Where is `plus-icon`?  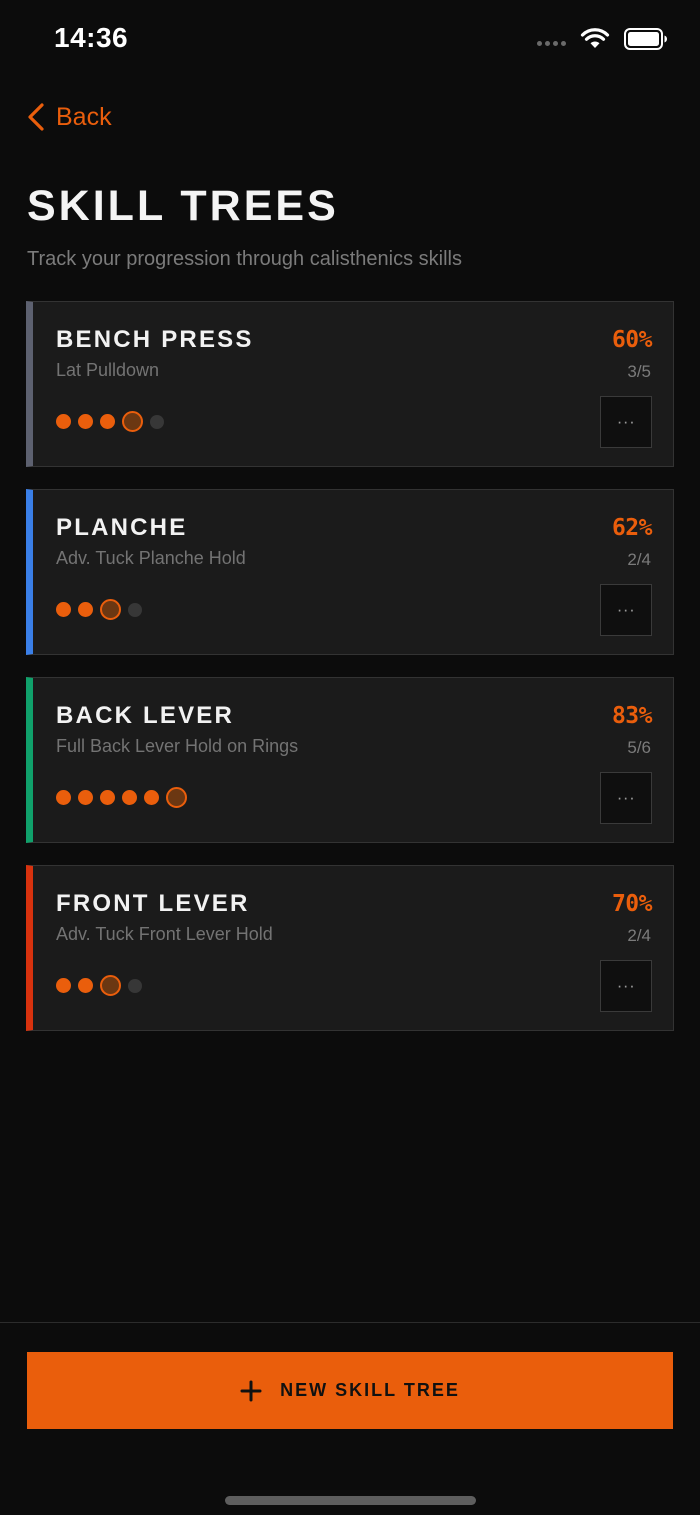 plus-icon is located at coordinates (251, 1390).